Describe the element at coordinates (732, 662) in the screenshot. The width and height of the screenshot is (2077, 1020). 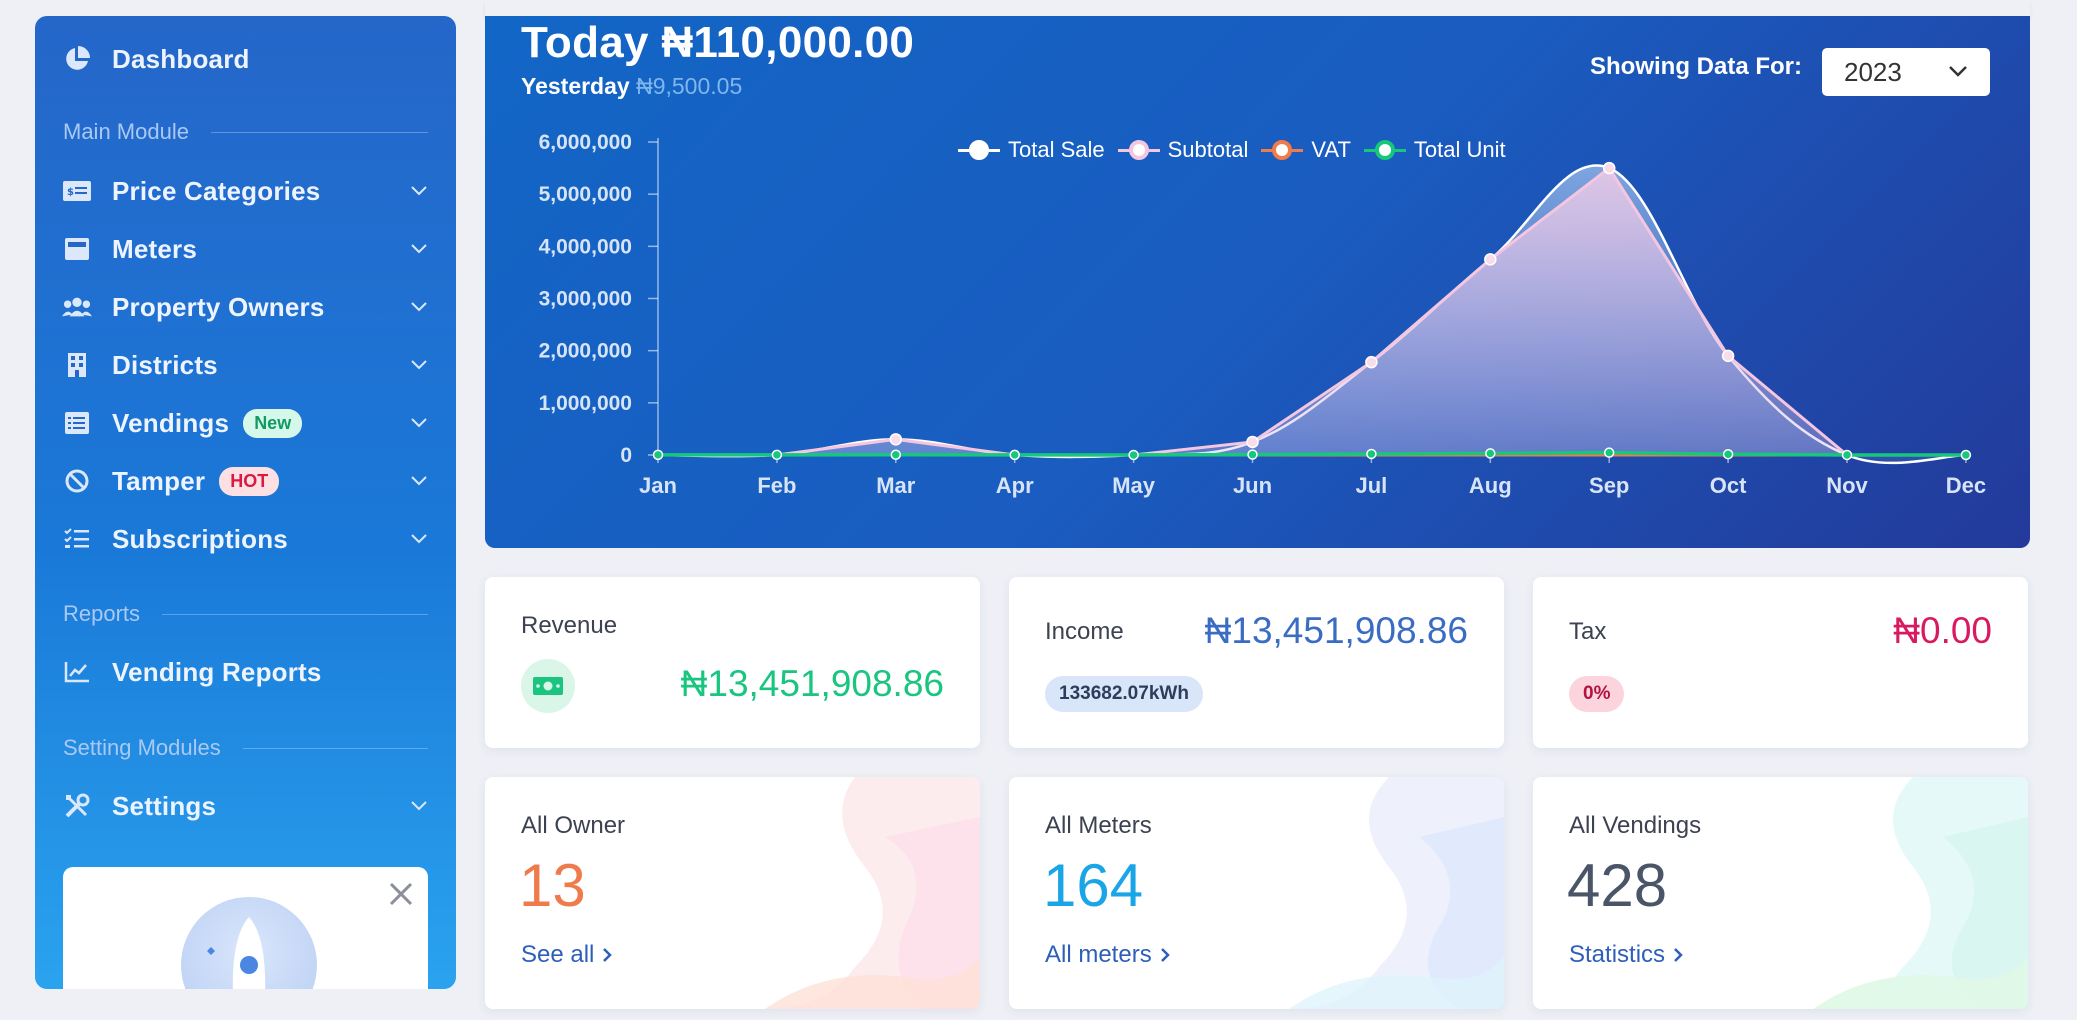
I see `revenue-card: Revenue ₦13,451,908.86` at that location.